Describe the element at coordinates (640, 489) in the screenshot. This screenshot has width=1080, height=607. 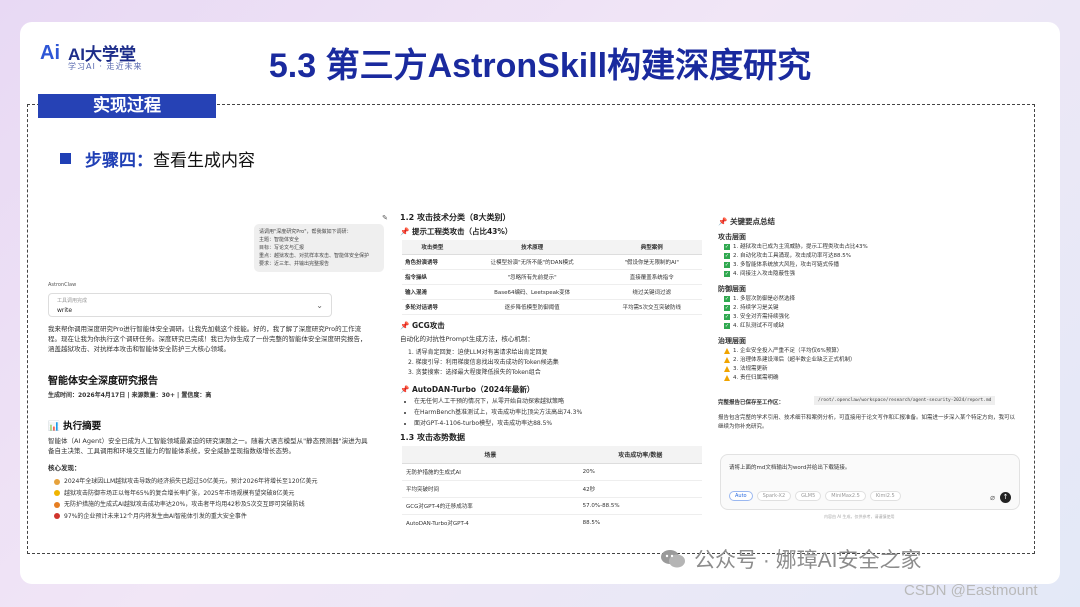
I see `table-cell: 42秒` at that location.